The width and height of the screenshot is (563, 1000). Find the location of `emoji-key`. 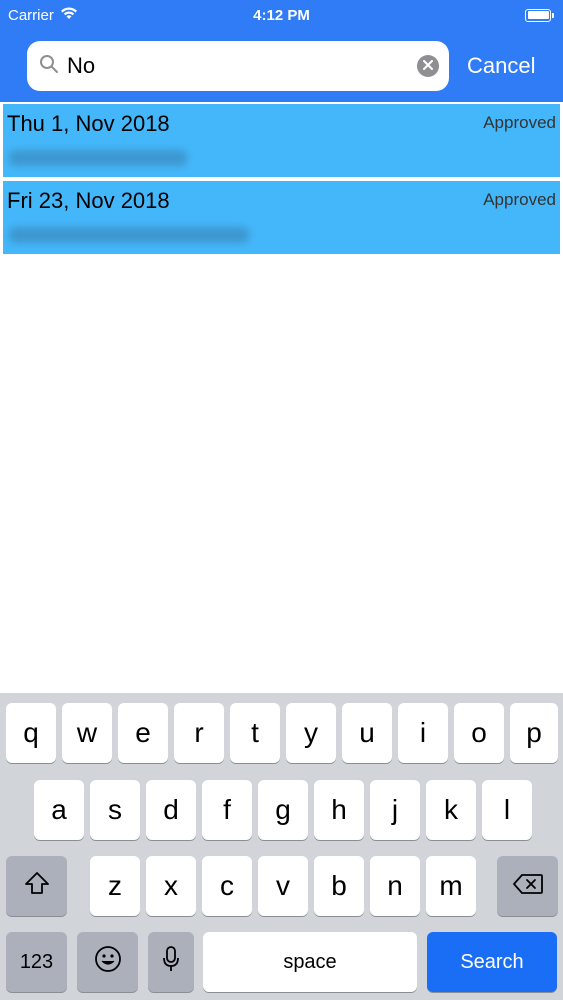

emoji-key is located at coordinates (107, 962).